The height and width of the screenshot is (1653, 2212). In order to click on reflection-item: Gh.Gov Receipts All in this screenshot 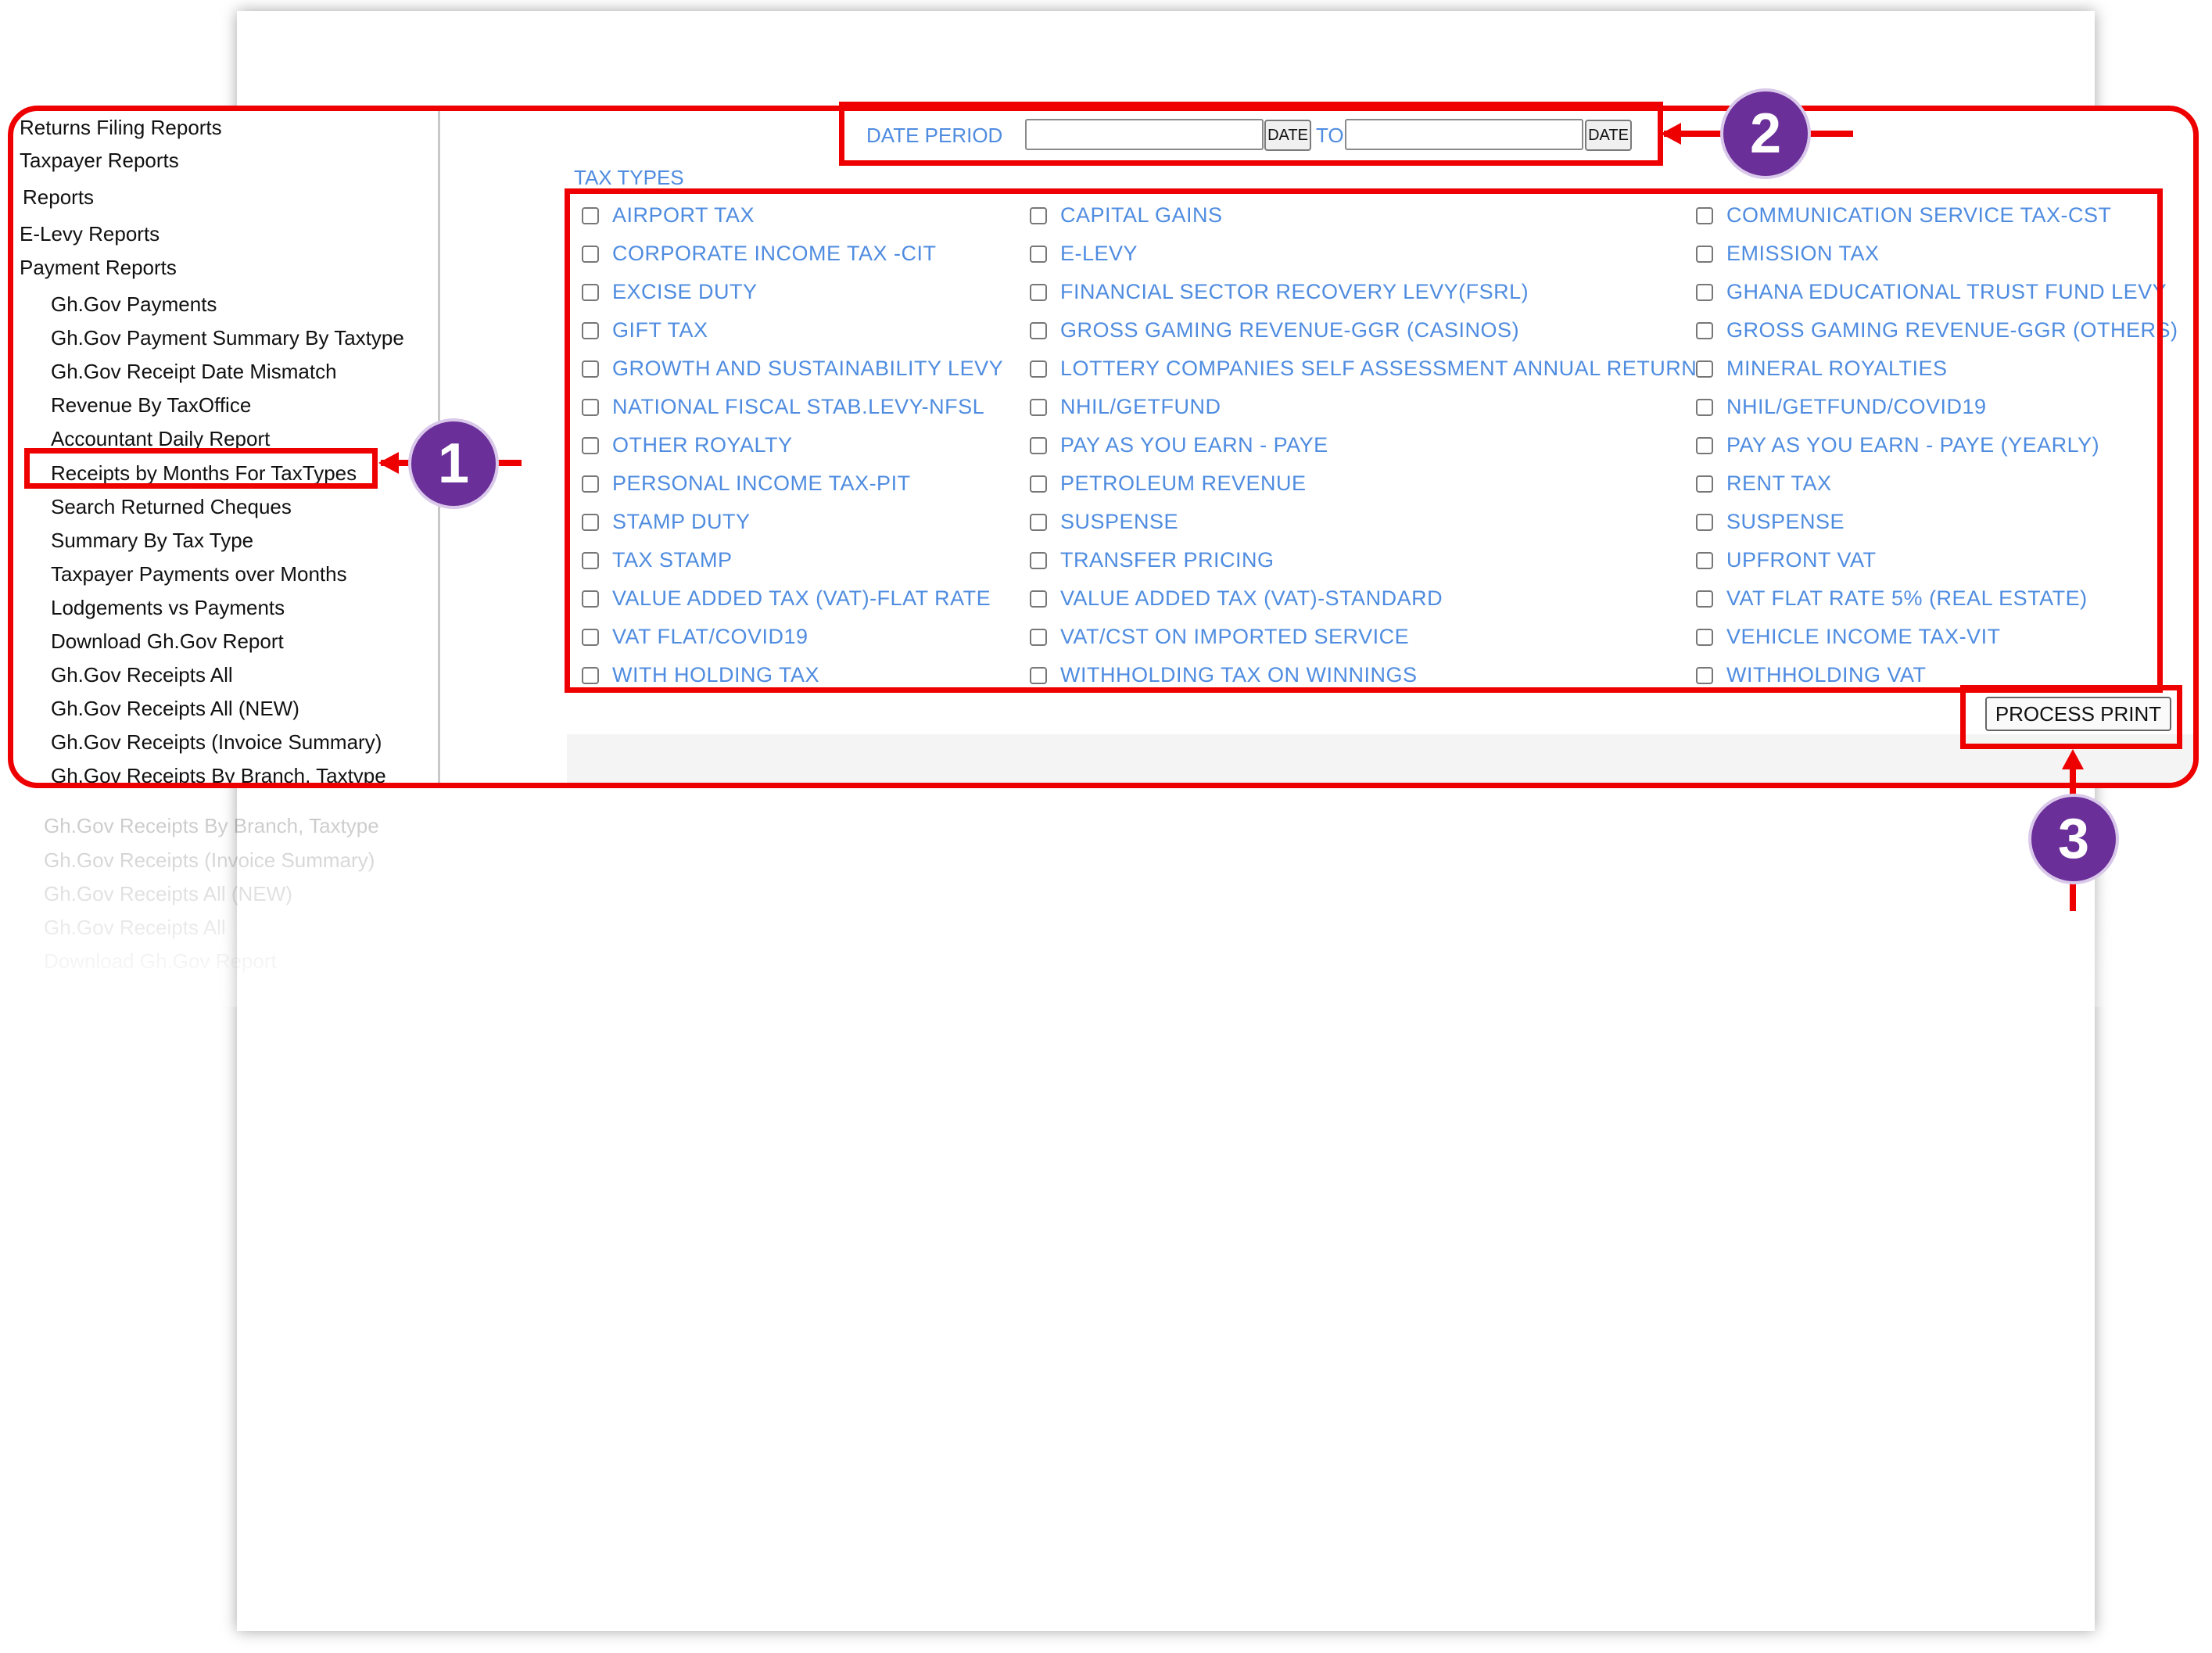, I will do `click(135, 927)`.